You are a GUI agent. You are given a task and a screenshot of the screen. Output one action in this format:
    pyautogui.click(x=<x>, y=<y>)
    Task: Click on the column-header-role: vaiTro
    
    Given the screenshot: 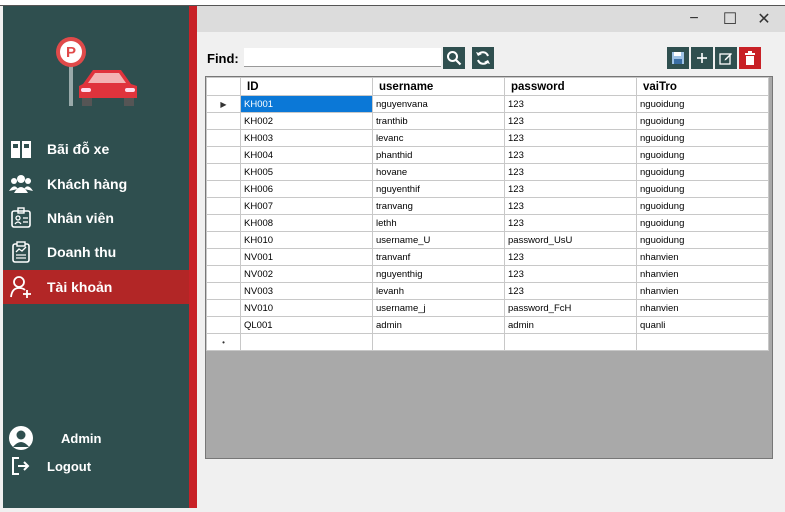 What is the action you would take?
    pyautogui.click(x=702, y=86)
    